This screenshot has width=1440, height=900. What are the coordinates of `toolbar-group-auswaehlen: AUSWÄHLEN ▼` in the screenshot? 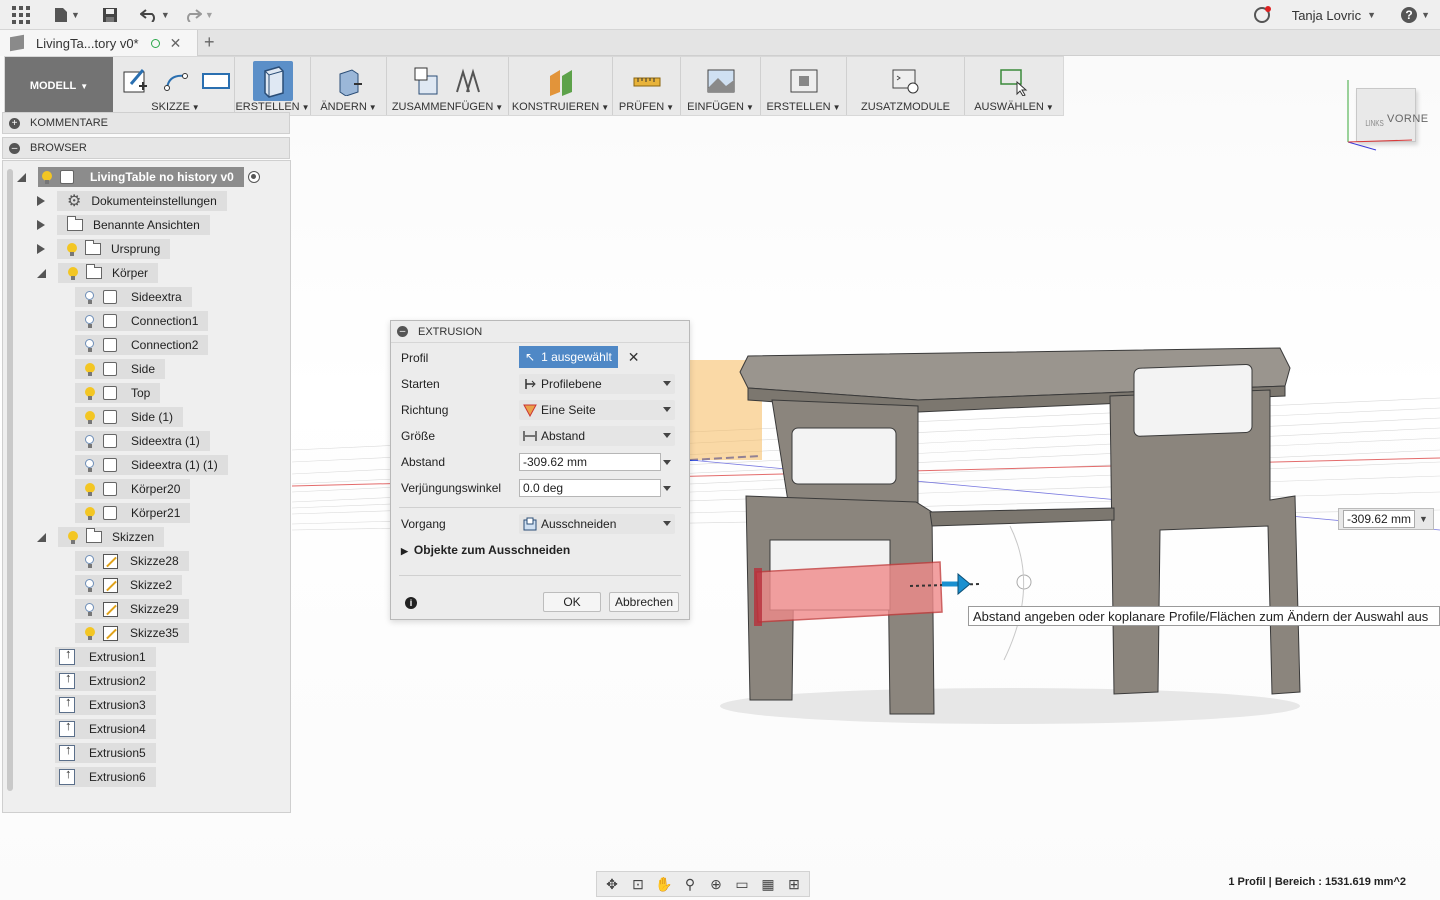 It's located at (1014, 86).